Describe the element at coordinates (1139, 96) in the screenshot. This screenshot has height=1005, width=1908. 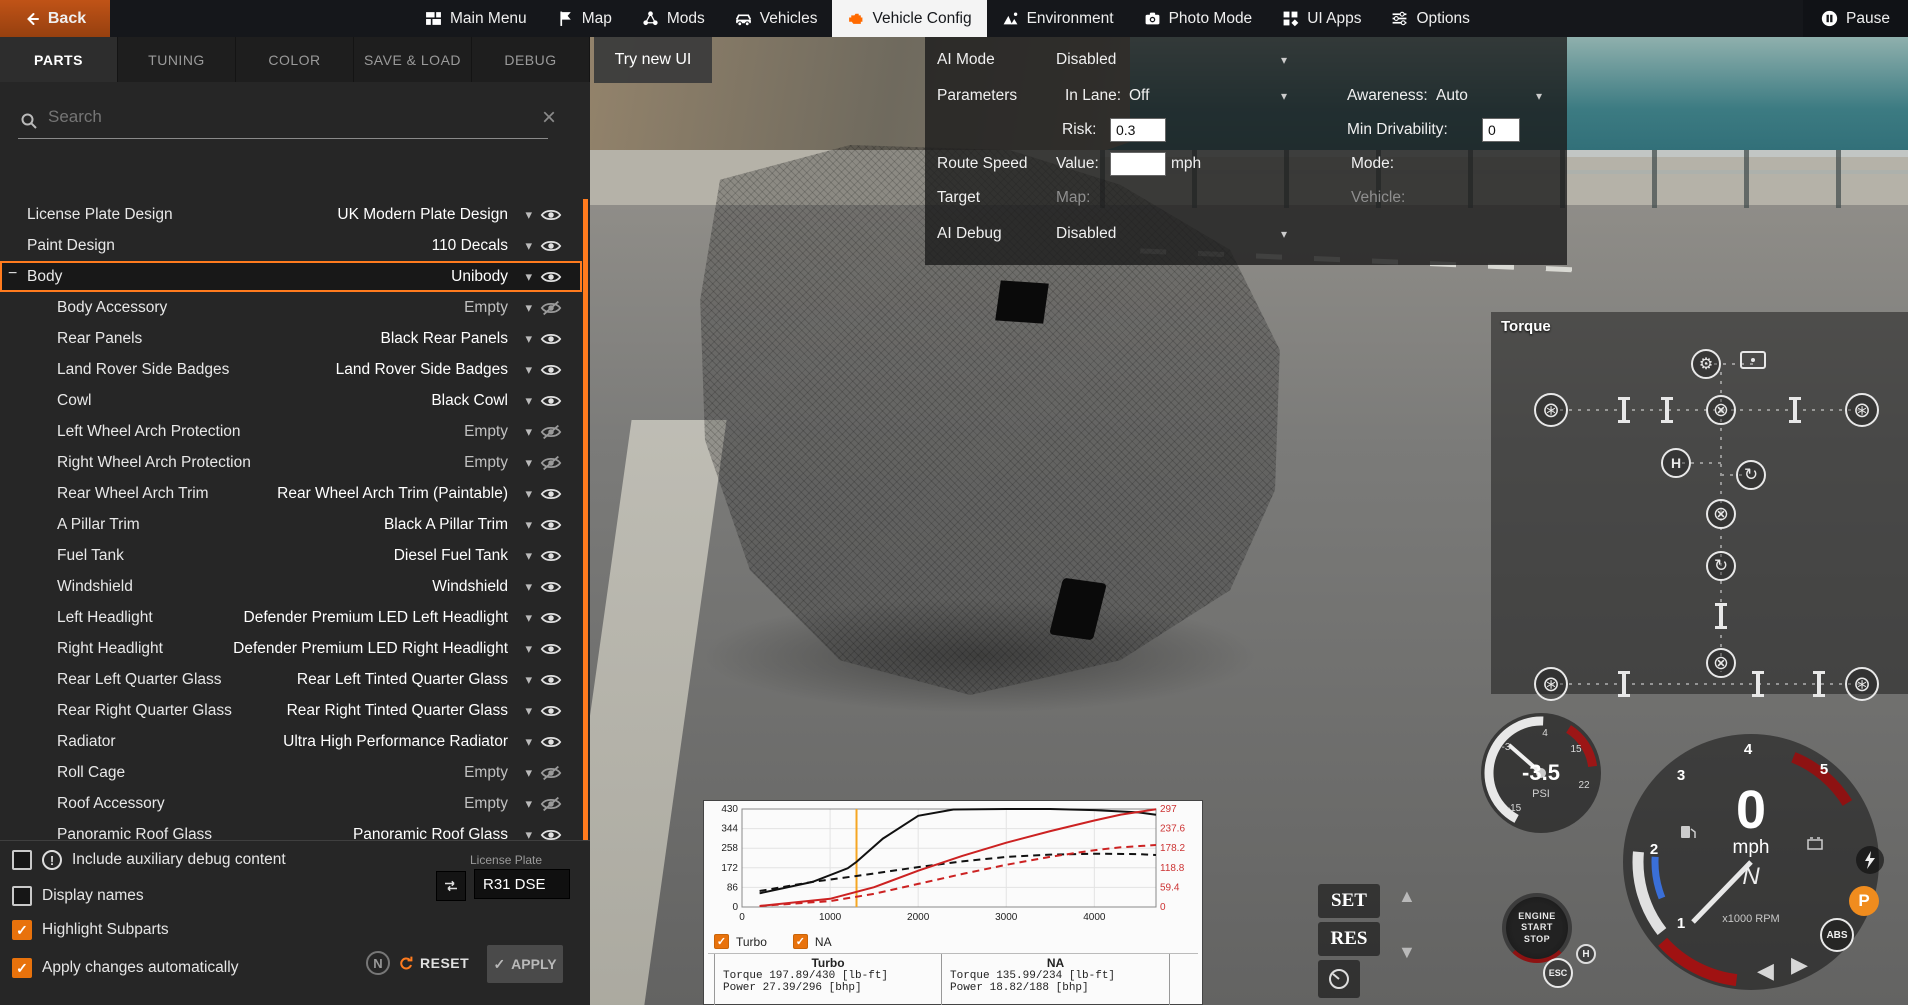
I see `in-lane-value: Off` at that location.